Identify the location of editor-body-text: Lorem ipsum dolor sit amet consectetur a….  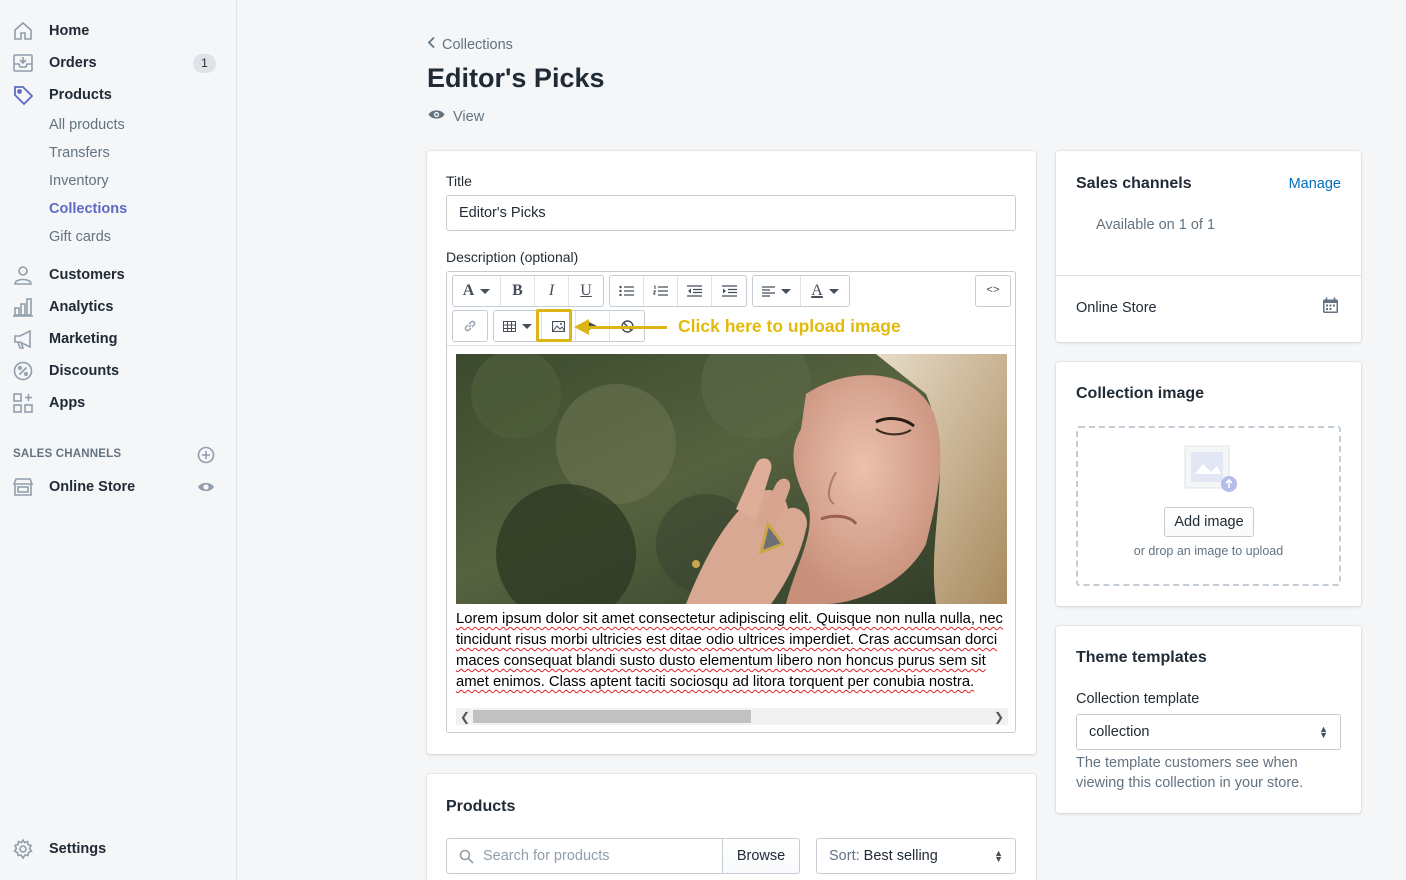
(733, 651).